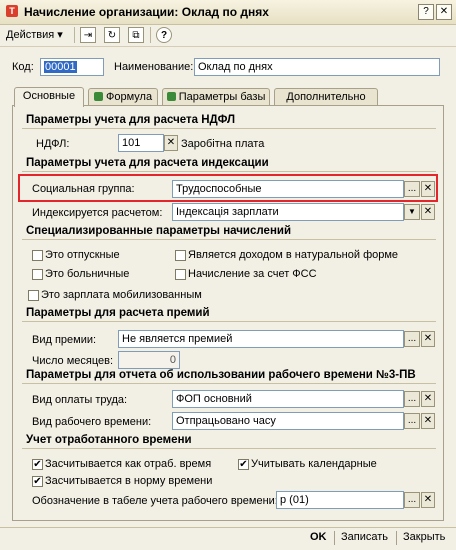  I want to click on pay-type-label: Вид оплаты труда:, so click(80, 400).